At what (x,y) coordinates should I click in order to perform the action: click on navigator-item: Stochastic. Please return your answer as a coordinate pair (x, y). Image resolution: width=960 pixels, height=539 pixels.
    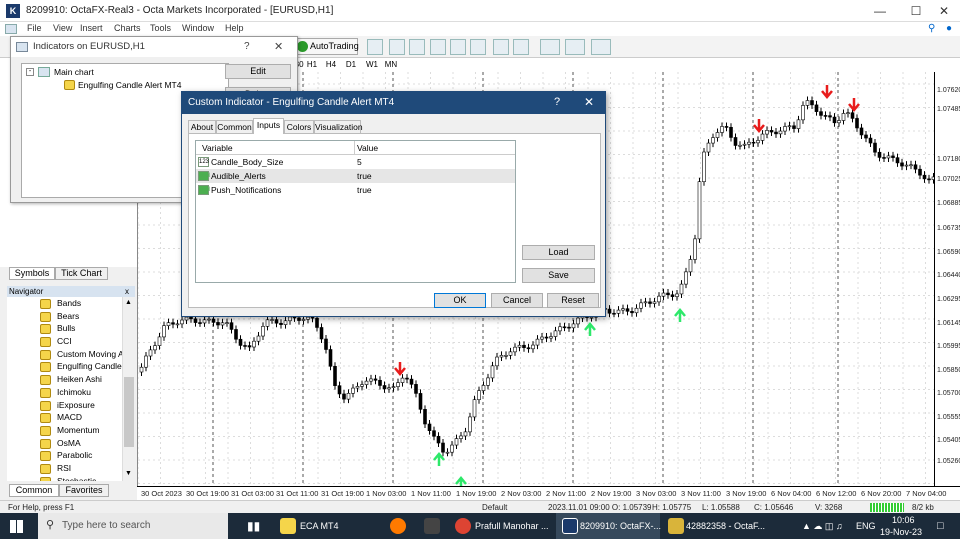
    Looking at the image, I should click on (64, 478).